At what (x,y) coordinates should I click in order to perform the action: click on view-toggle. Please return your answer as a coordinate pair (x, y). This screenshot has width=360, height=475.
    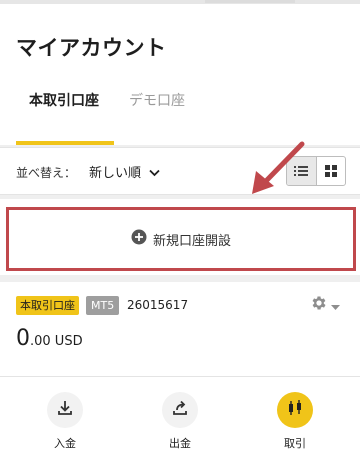
    Looking at the image, I should click on (316, 171).